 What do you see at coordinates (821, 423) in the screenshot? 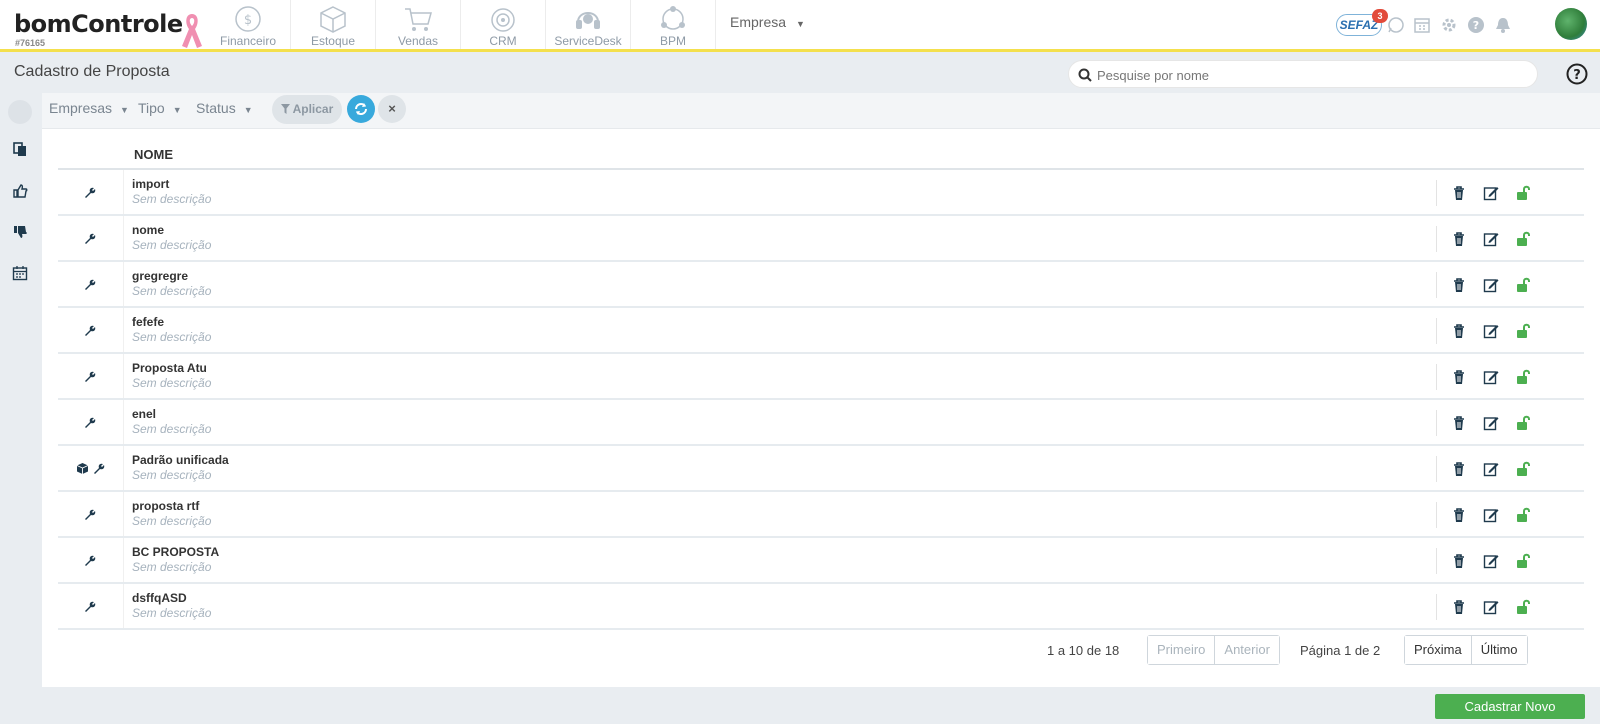
I see `table-row: enel Sem descrição` at bounding box center [821, 423].